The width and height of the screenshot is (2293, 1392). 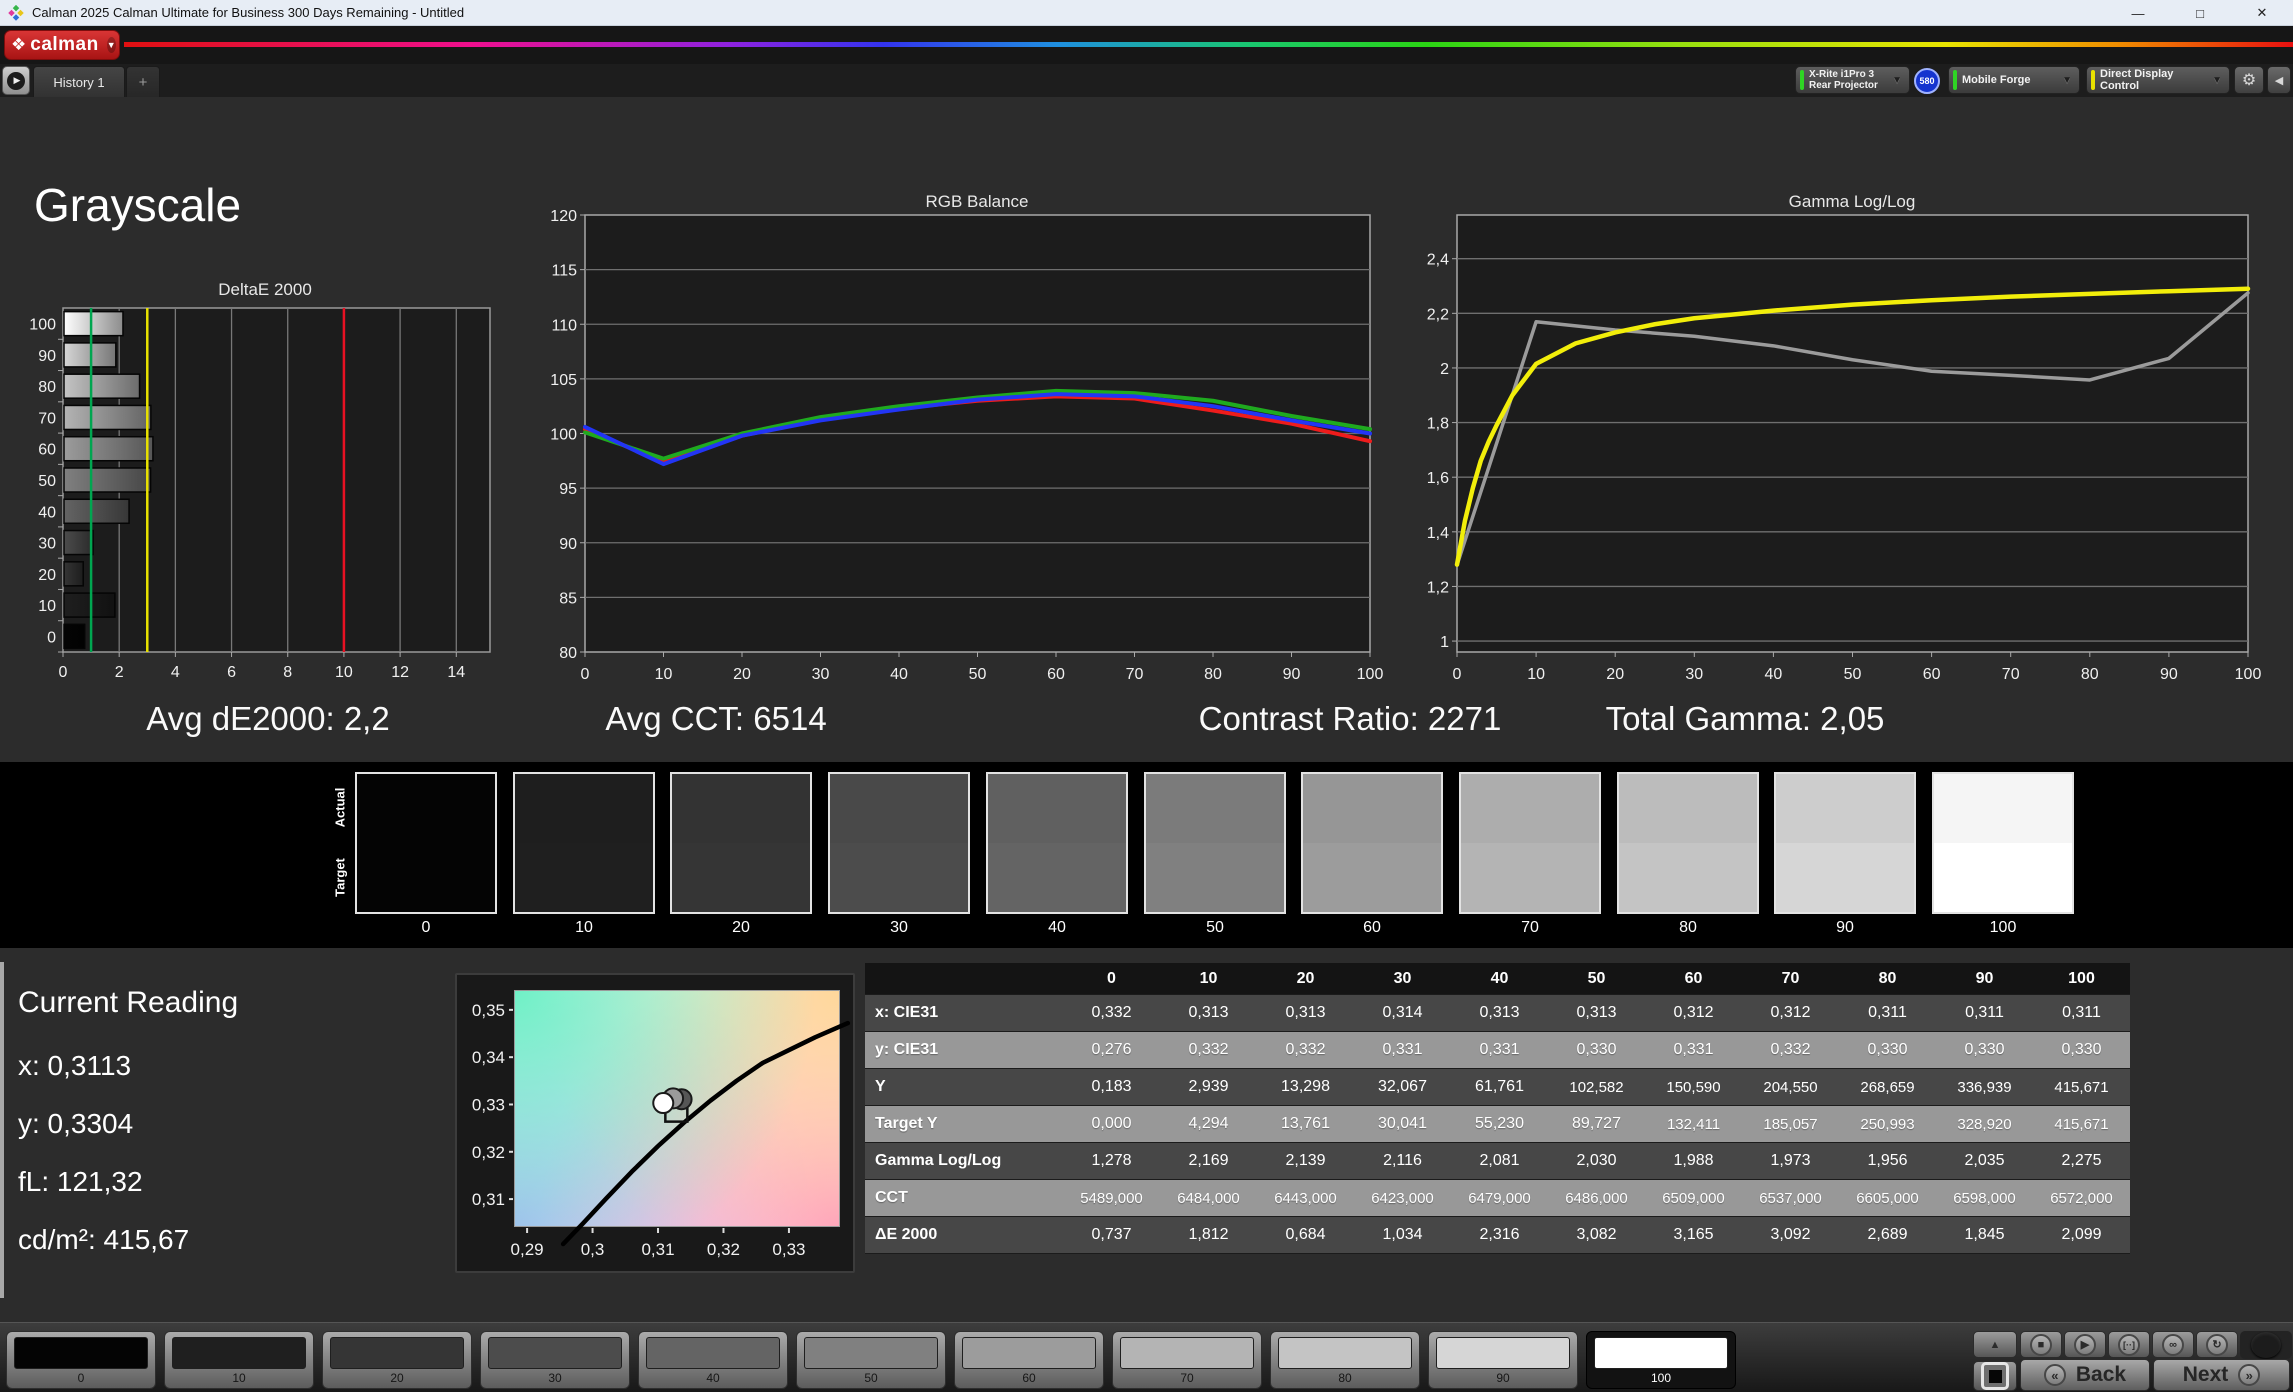 What do you see at coordinates (1995, 1376) in the screenshot?
I see `window-pattern-button` at bounding box center [1995, 1376].